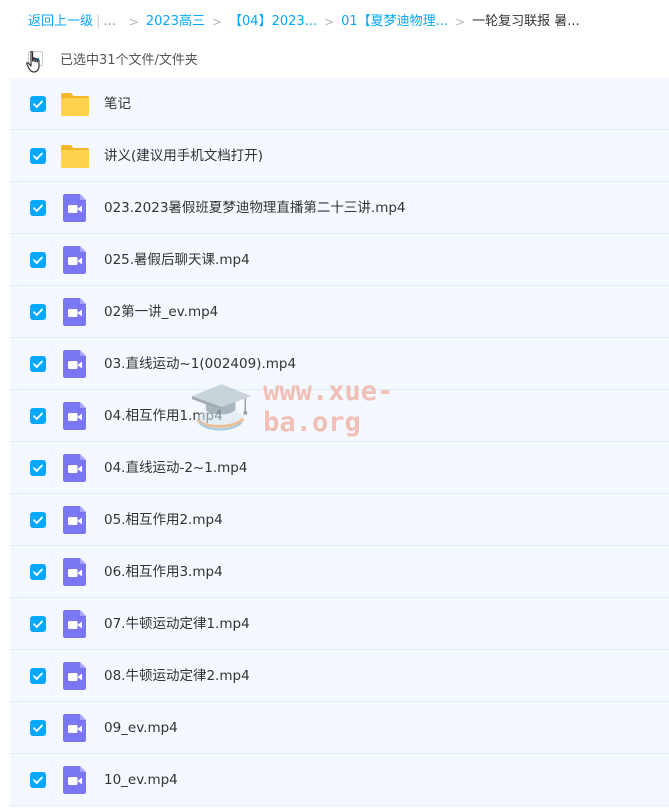  I want to click on file-name: 02第一讲_ev.mp4, so click(161, 312).